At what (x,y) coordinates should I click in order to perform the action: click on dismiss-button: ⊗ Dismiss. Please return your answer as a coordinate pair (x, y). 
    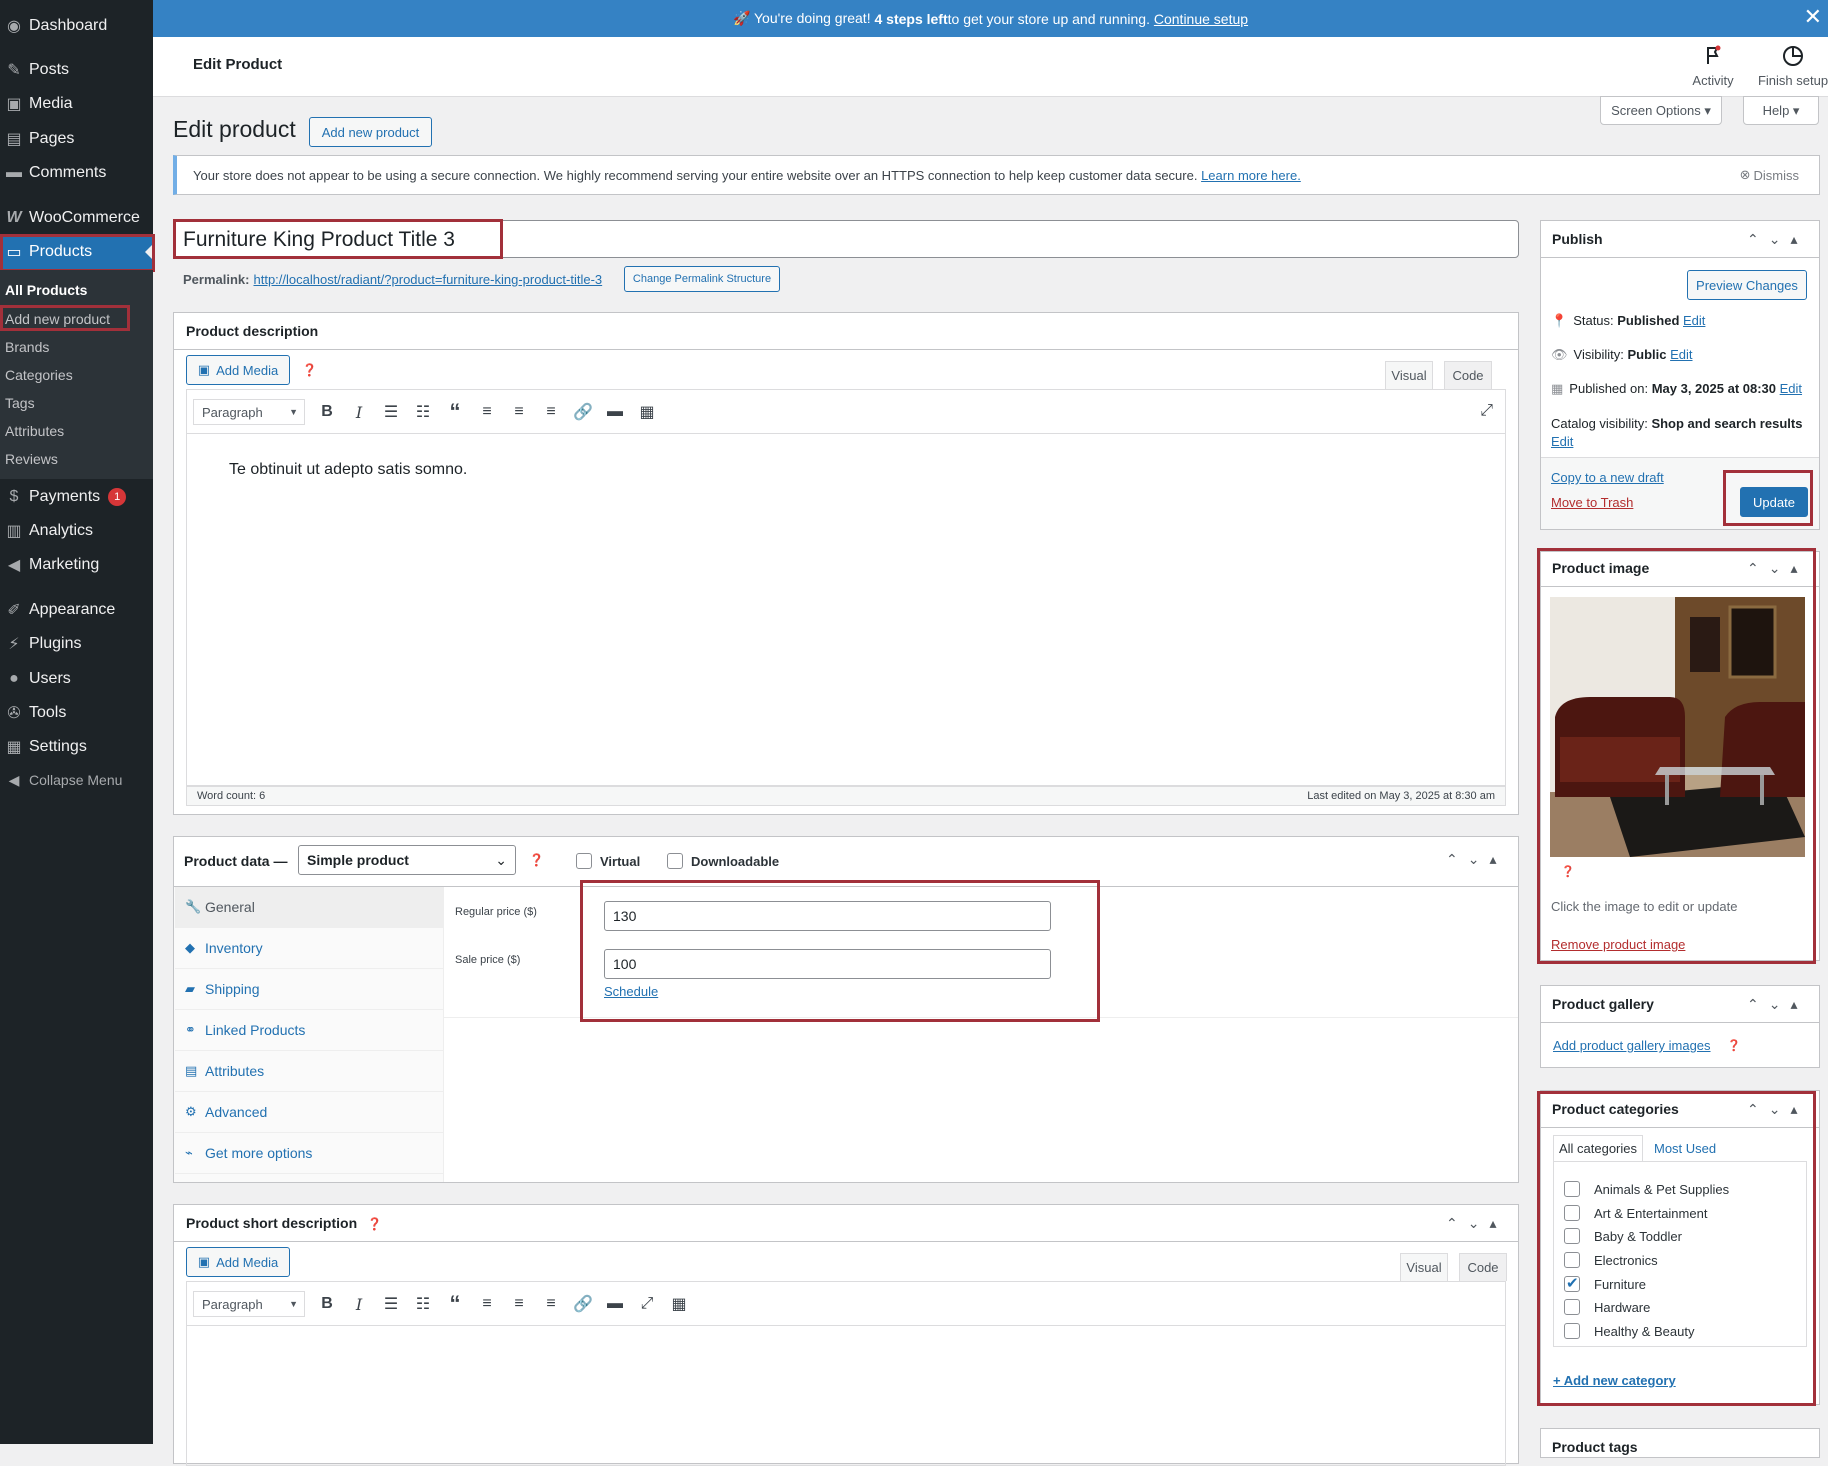
    Looking at the image, I should click on (1769, 175).